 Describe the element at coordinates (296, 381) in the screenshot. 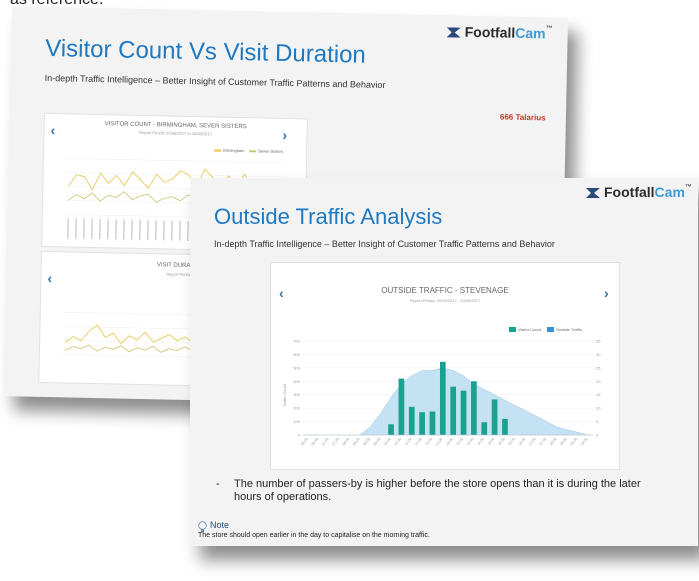

I see `y-tick-label: 400` at that location.